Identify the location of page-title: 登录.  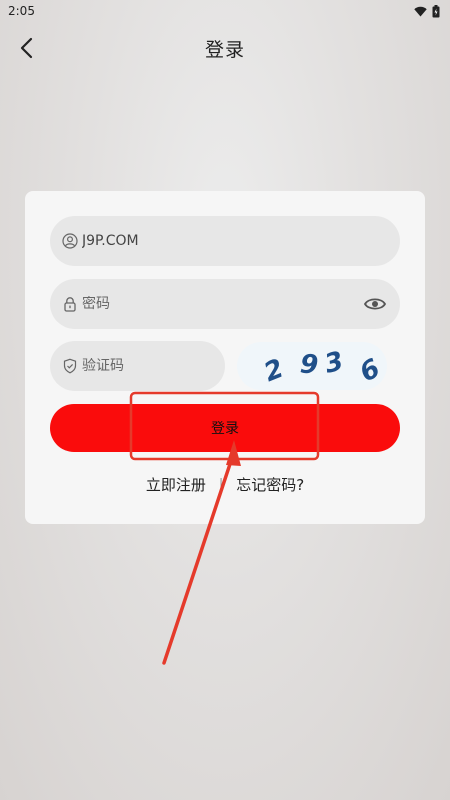
(224, 49).